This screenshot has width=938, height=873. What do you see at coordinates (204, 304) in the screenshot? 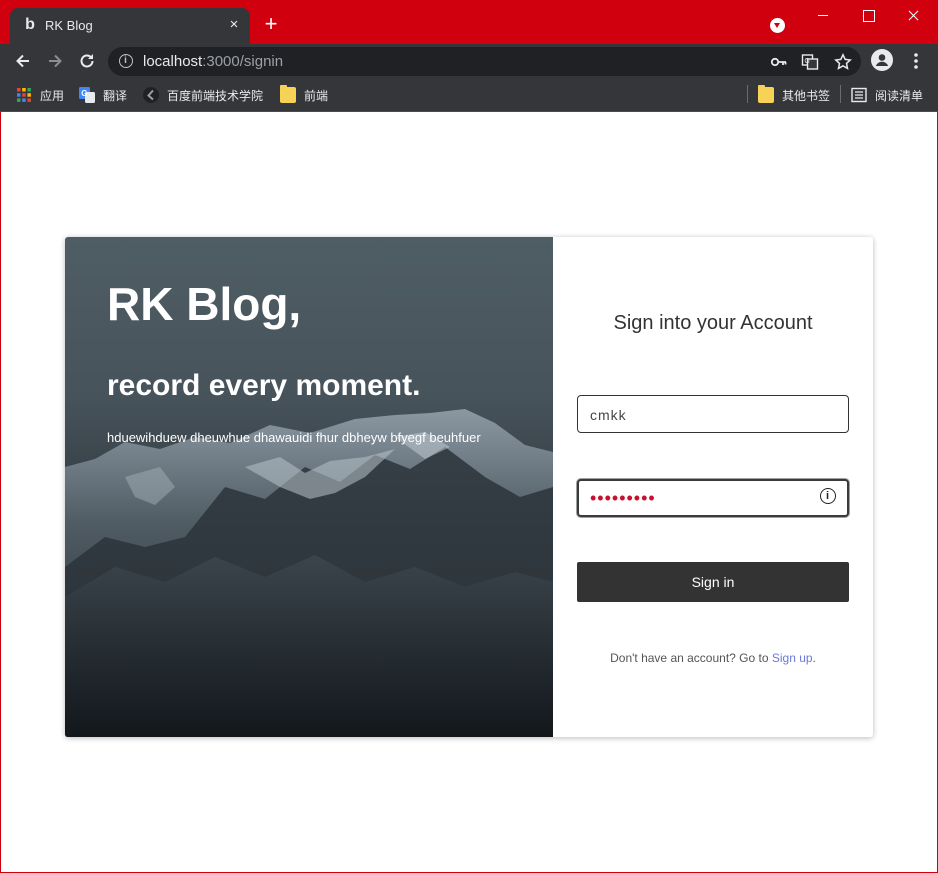
I see `hero-title: RK Blog,` at bounding box center [204, 304].